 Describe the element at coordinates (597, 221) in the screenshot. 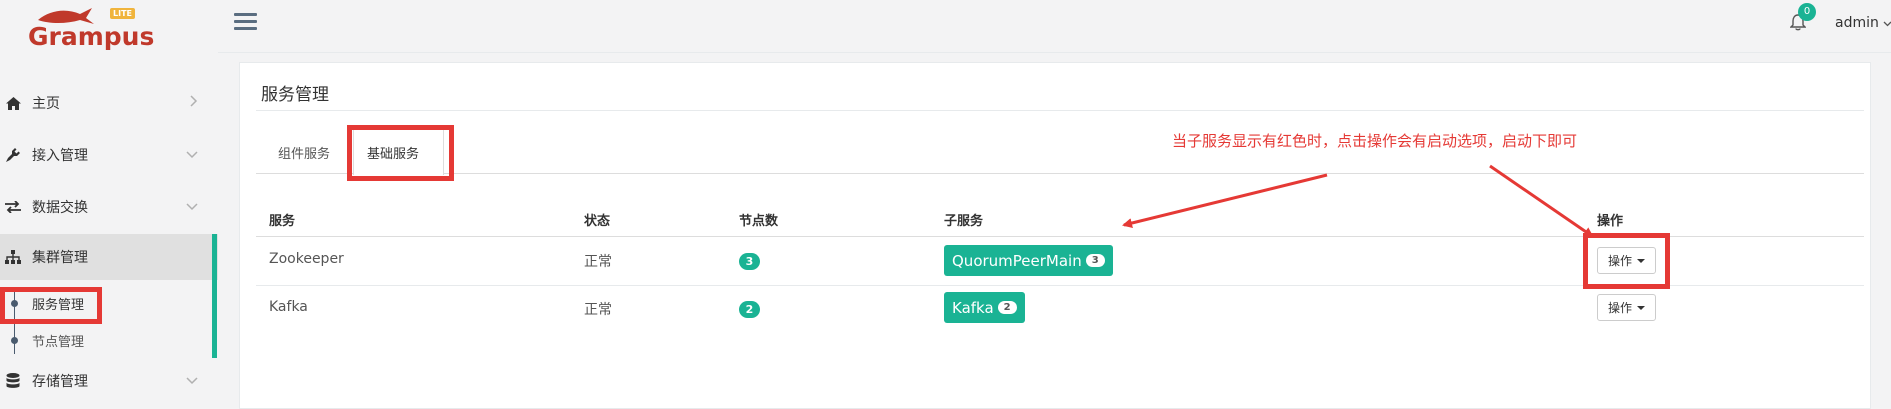

I see `column-header-status: 状态` at that location.